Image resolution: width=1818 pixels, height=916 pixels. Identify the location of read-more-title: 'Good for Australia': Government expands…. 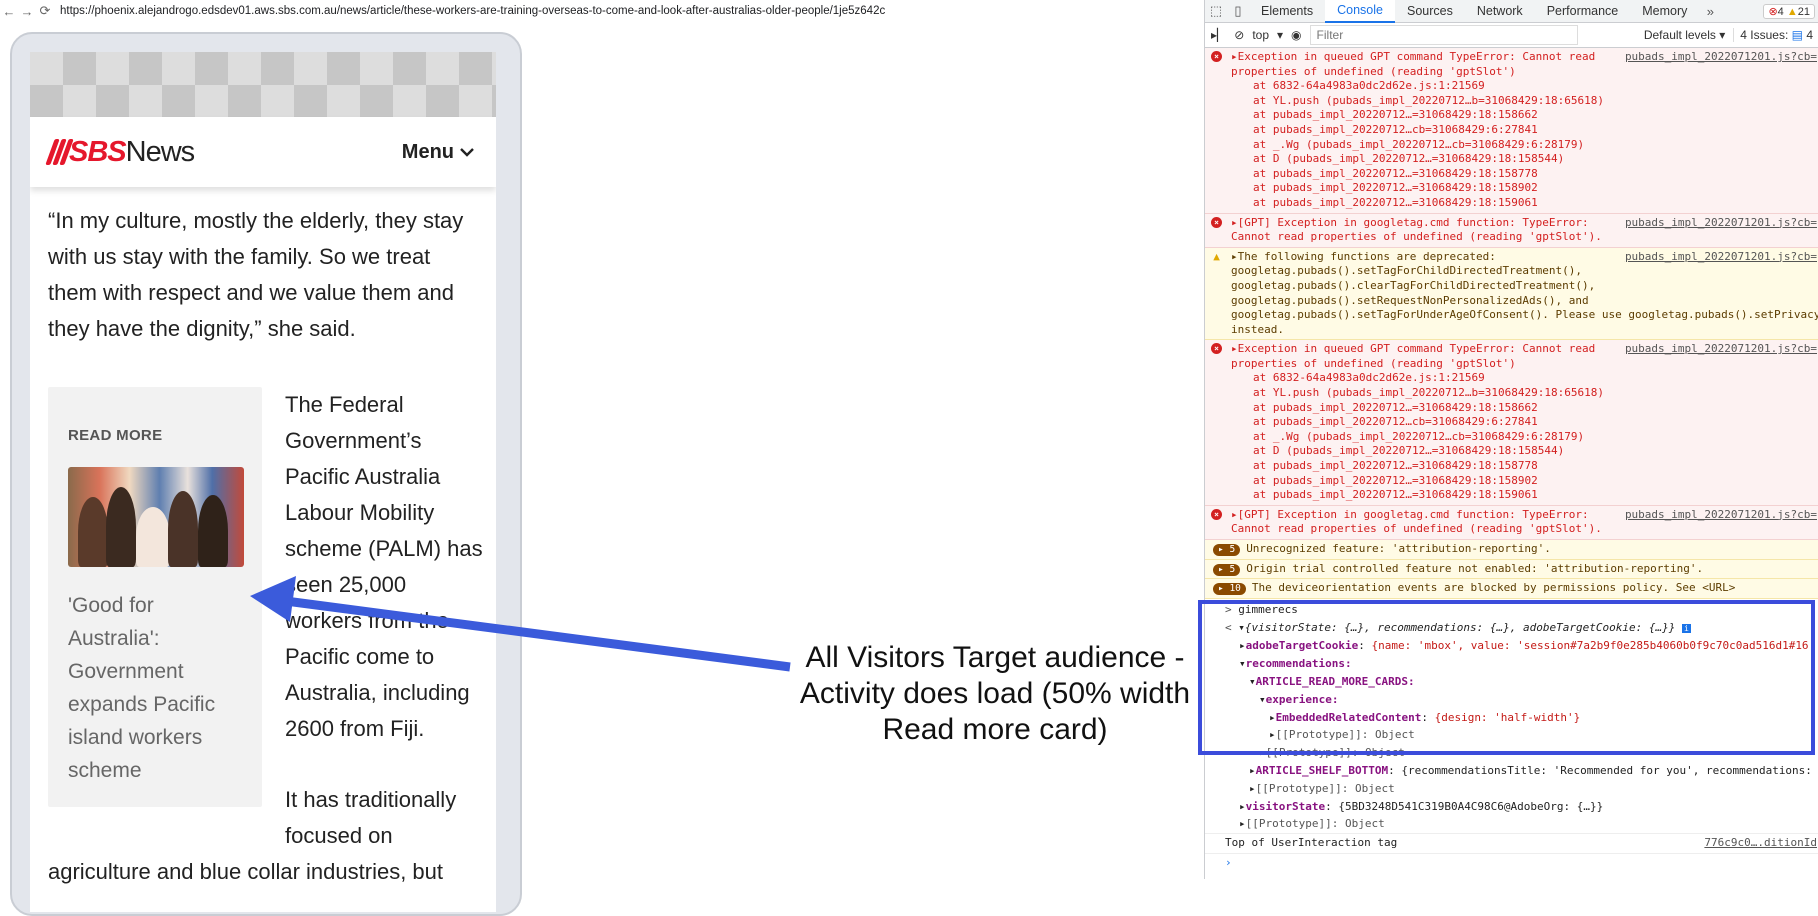
(158, 688).